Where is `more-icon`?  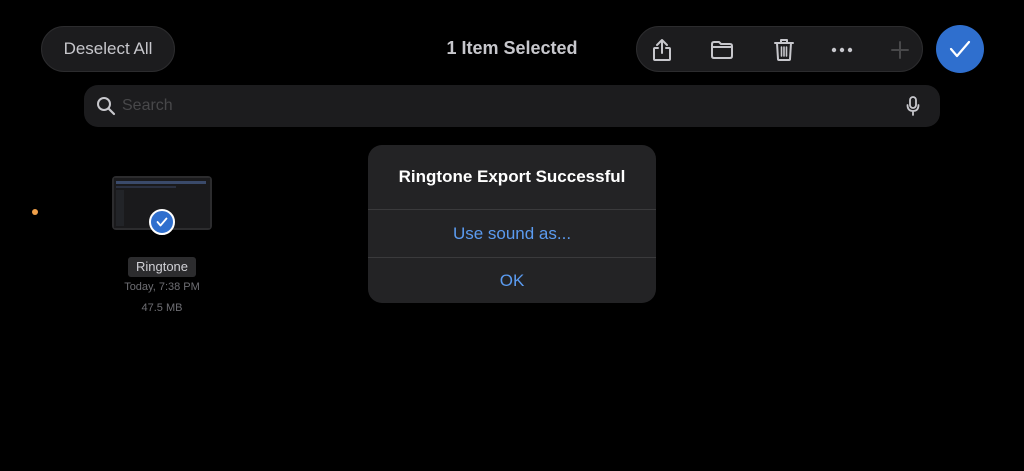 more-icon is located at coordinates (842, 50).